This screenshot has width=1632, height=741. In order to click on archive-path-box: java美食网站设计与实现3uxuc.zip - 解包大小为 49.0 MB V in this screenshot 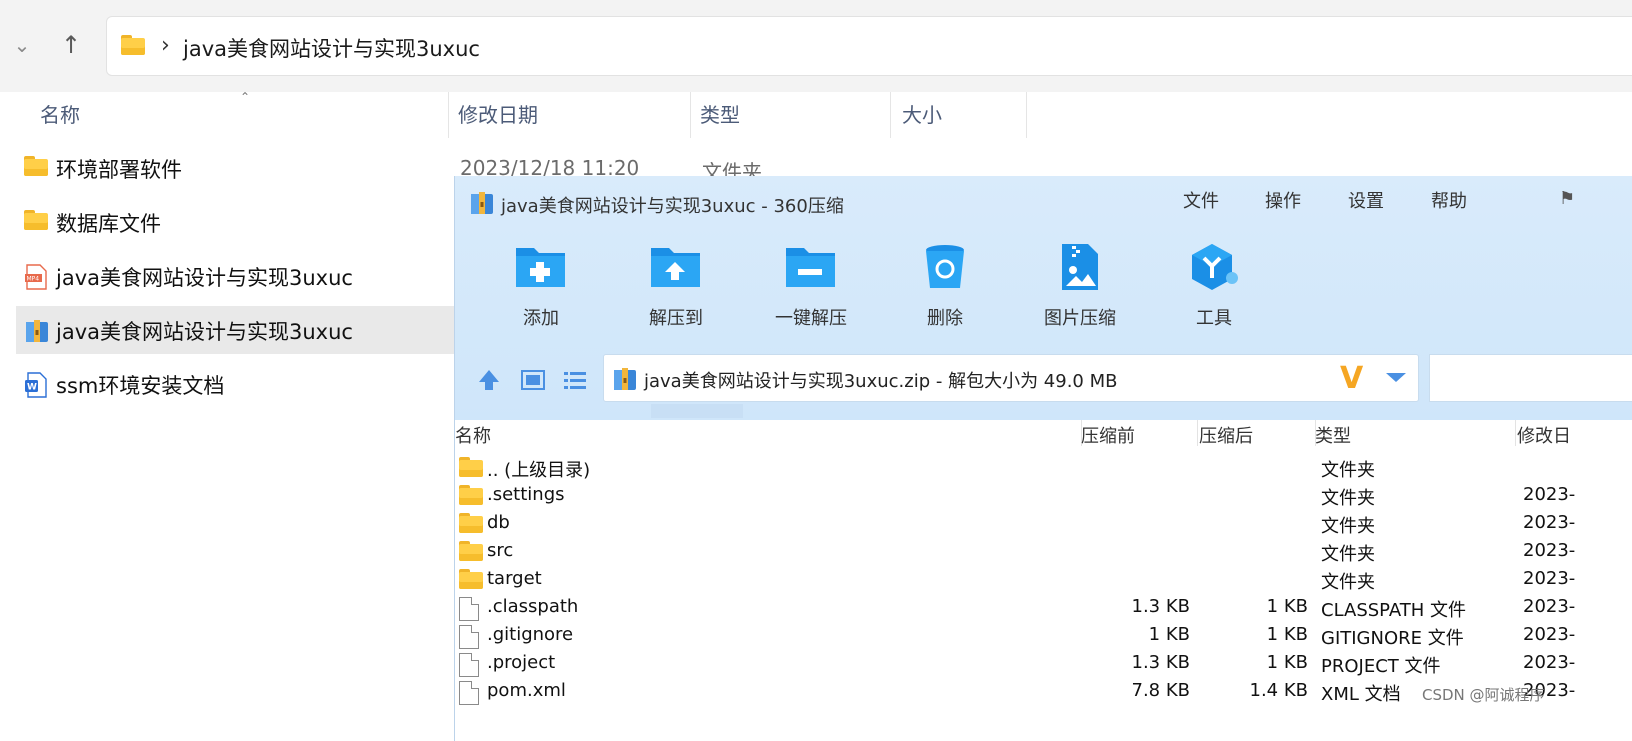, I will do `click(1011, 378)`.